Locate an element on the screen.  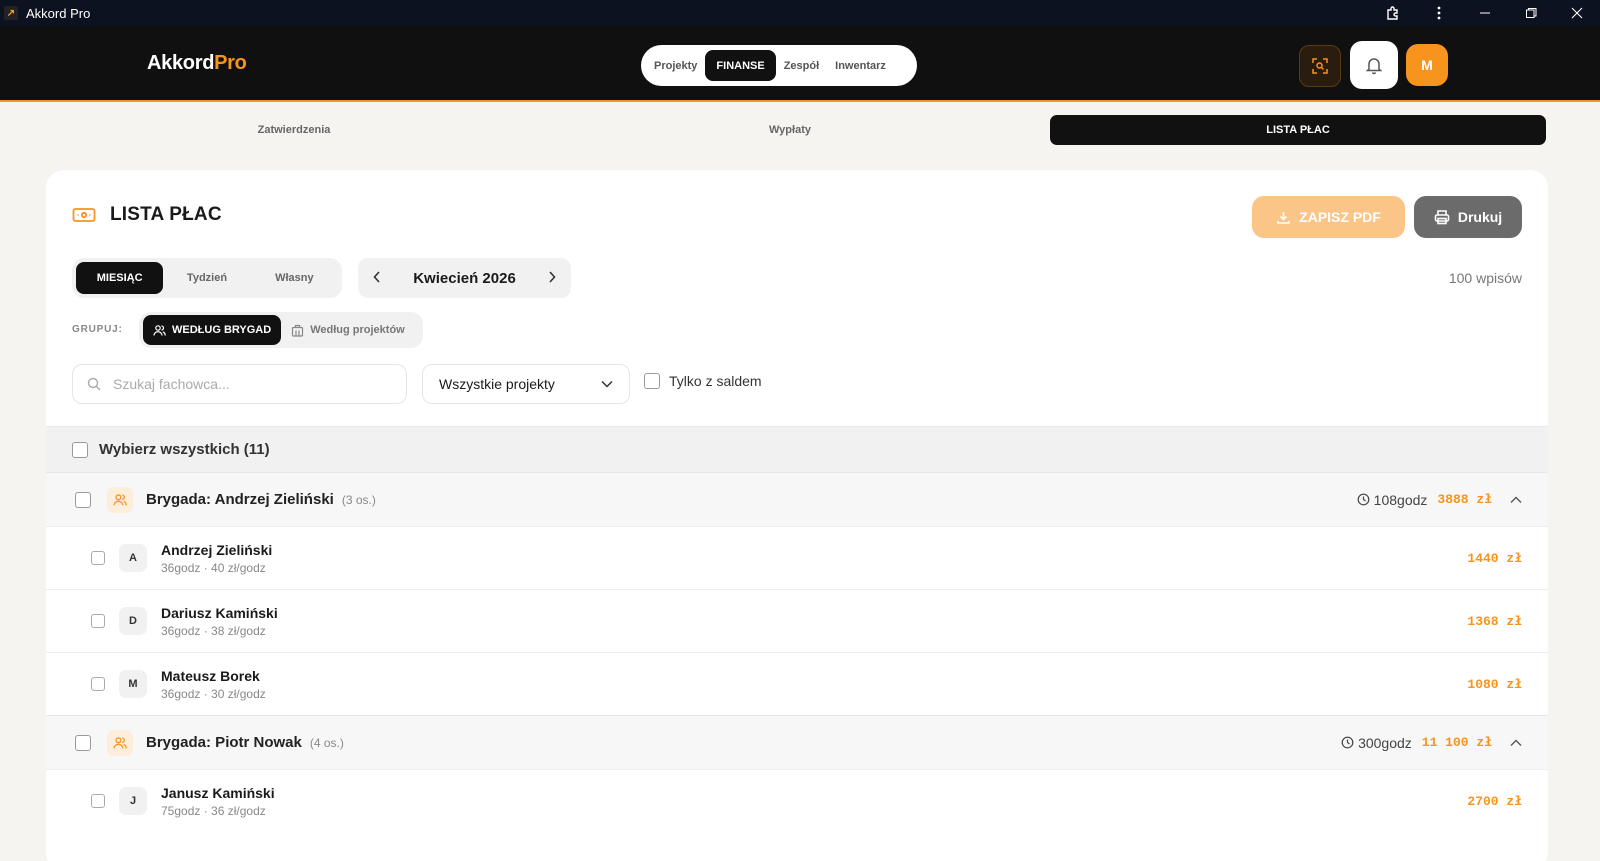
window-title-bar: ↗ Akkord Pro is located at coordinates (800, 13).